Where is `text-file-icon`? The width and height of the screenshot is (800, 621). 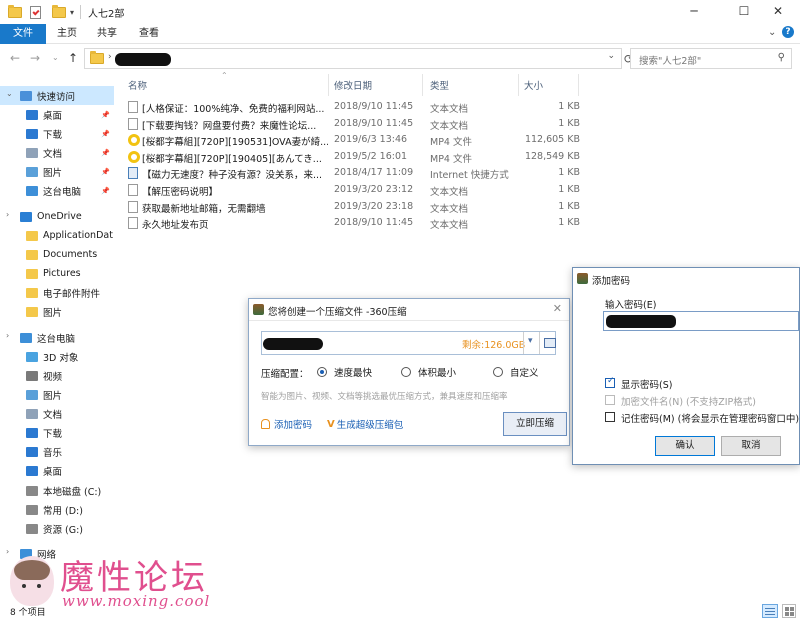 text-file-icon is located at coordinates (133, 190).